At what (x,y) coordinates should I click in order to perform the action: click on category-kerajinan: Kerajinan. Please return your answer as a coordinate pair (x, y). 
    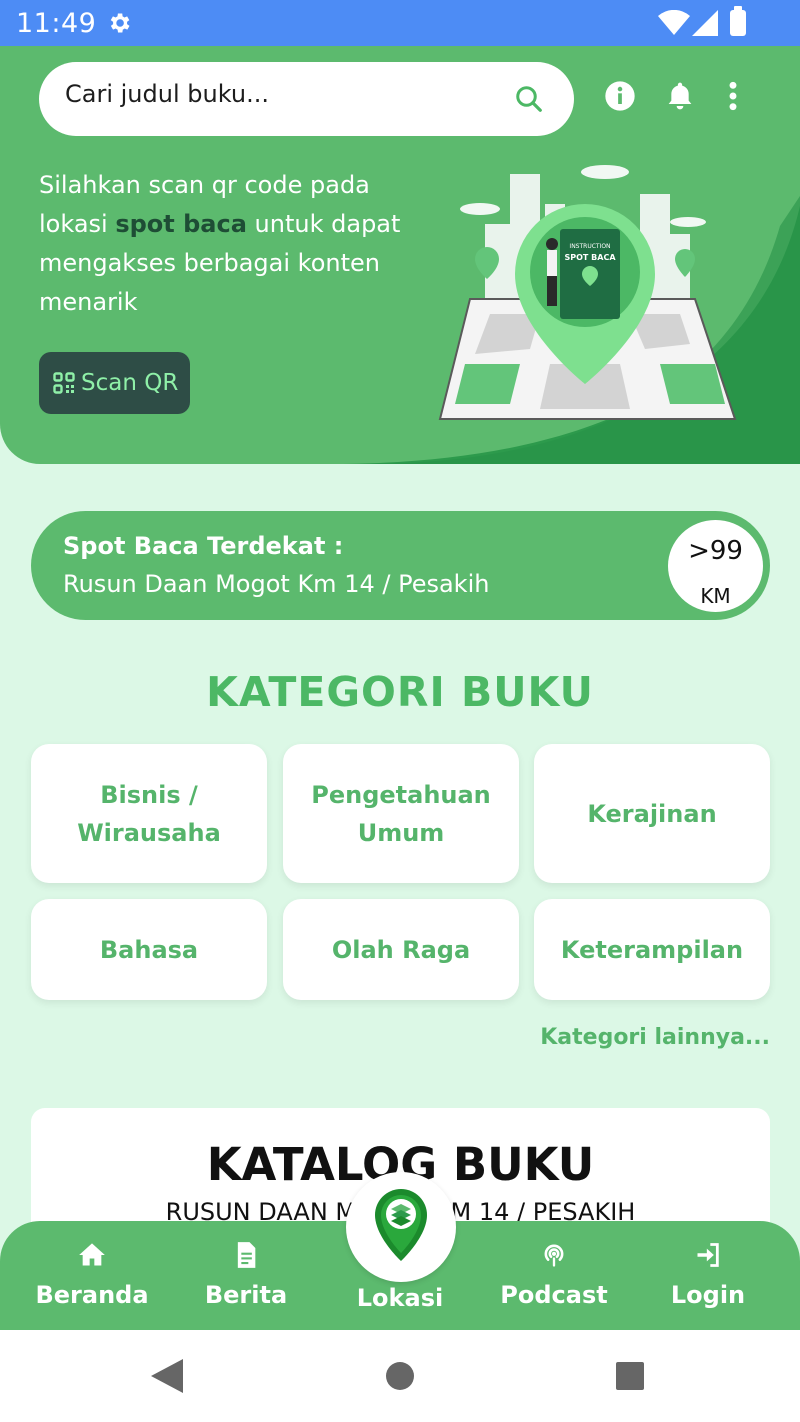
    Looking at the image, I should click on (652, 813).